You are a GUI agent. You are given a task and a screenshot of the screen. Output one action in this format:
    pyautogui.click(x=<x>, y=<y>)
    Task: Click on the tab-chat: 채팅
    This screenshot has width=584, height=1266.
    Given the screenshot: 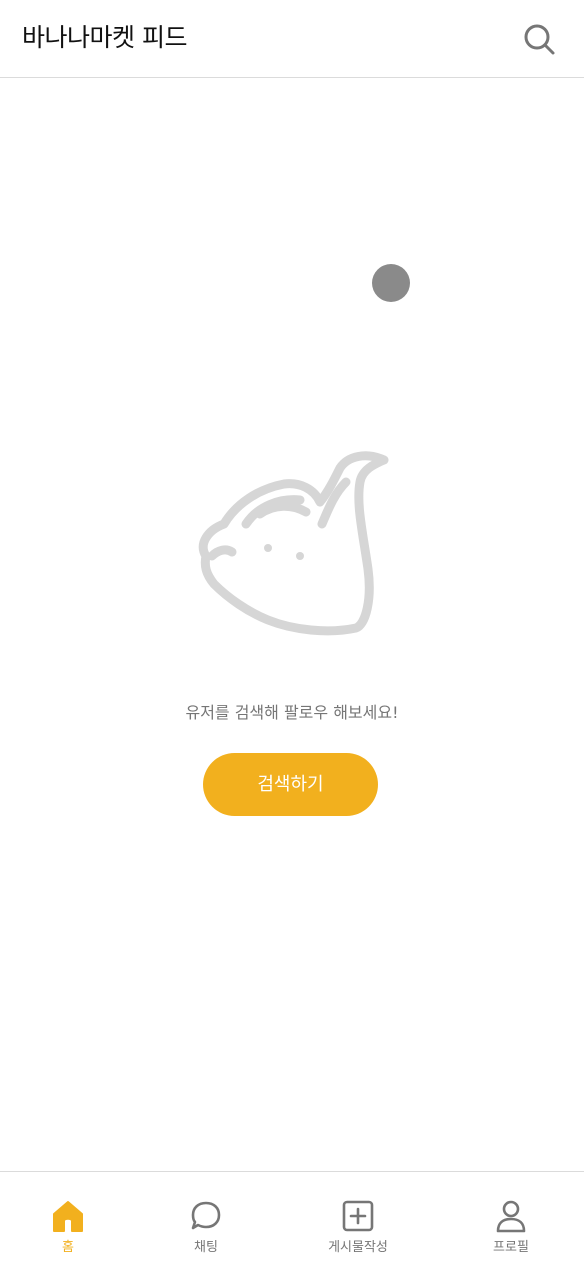 What is the action you would take?
    pyautogui.click(x=206, y=1219)
    